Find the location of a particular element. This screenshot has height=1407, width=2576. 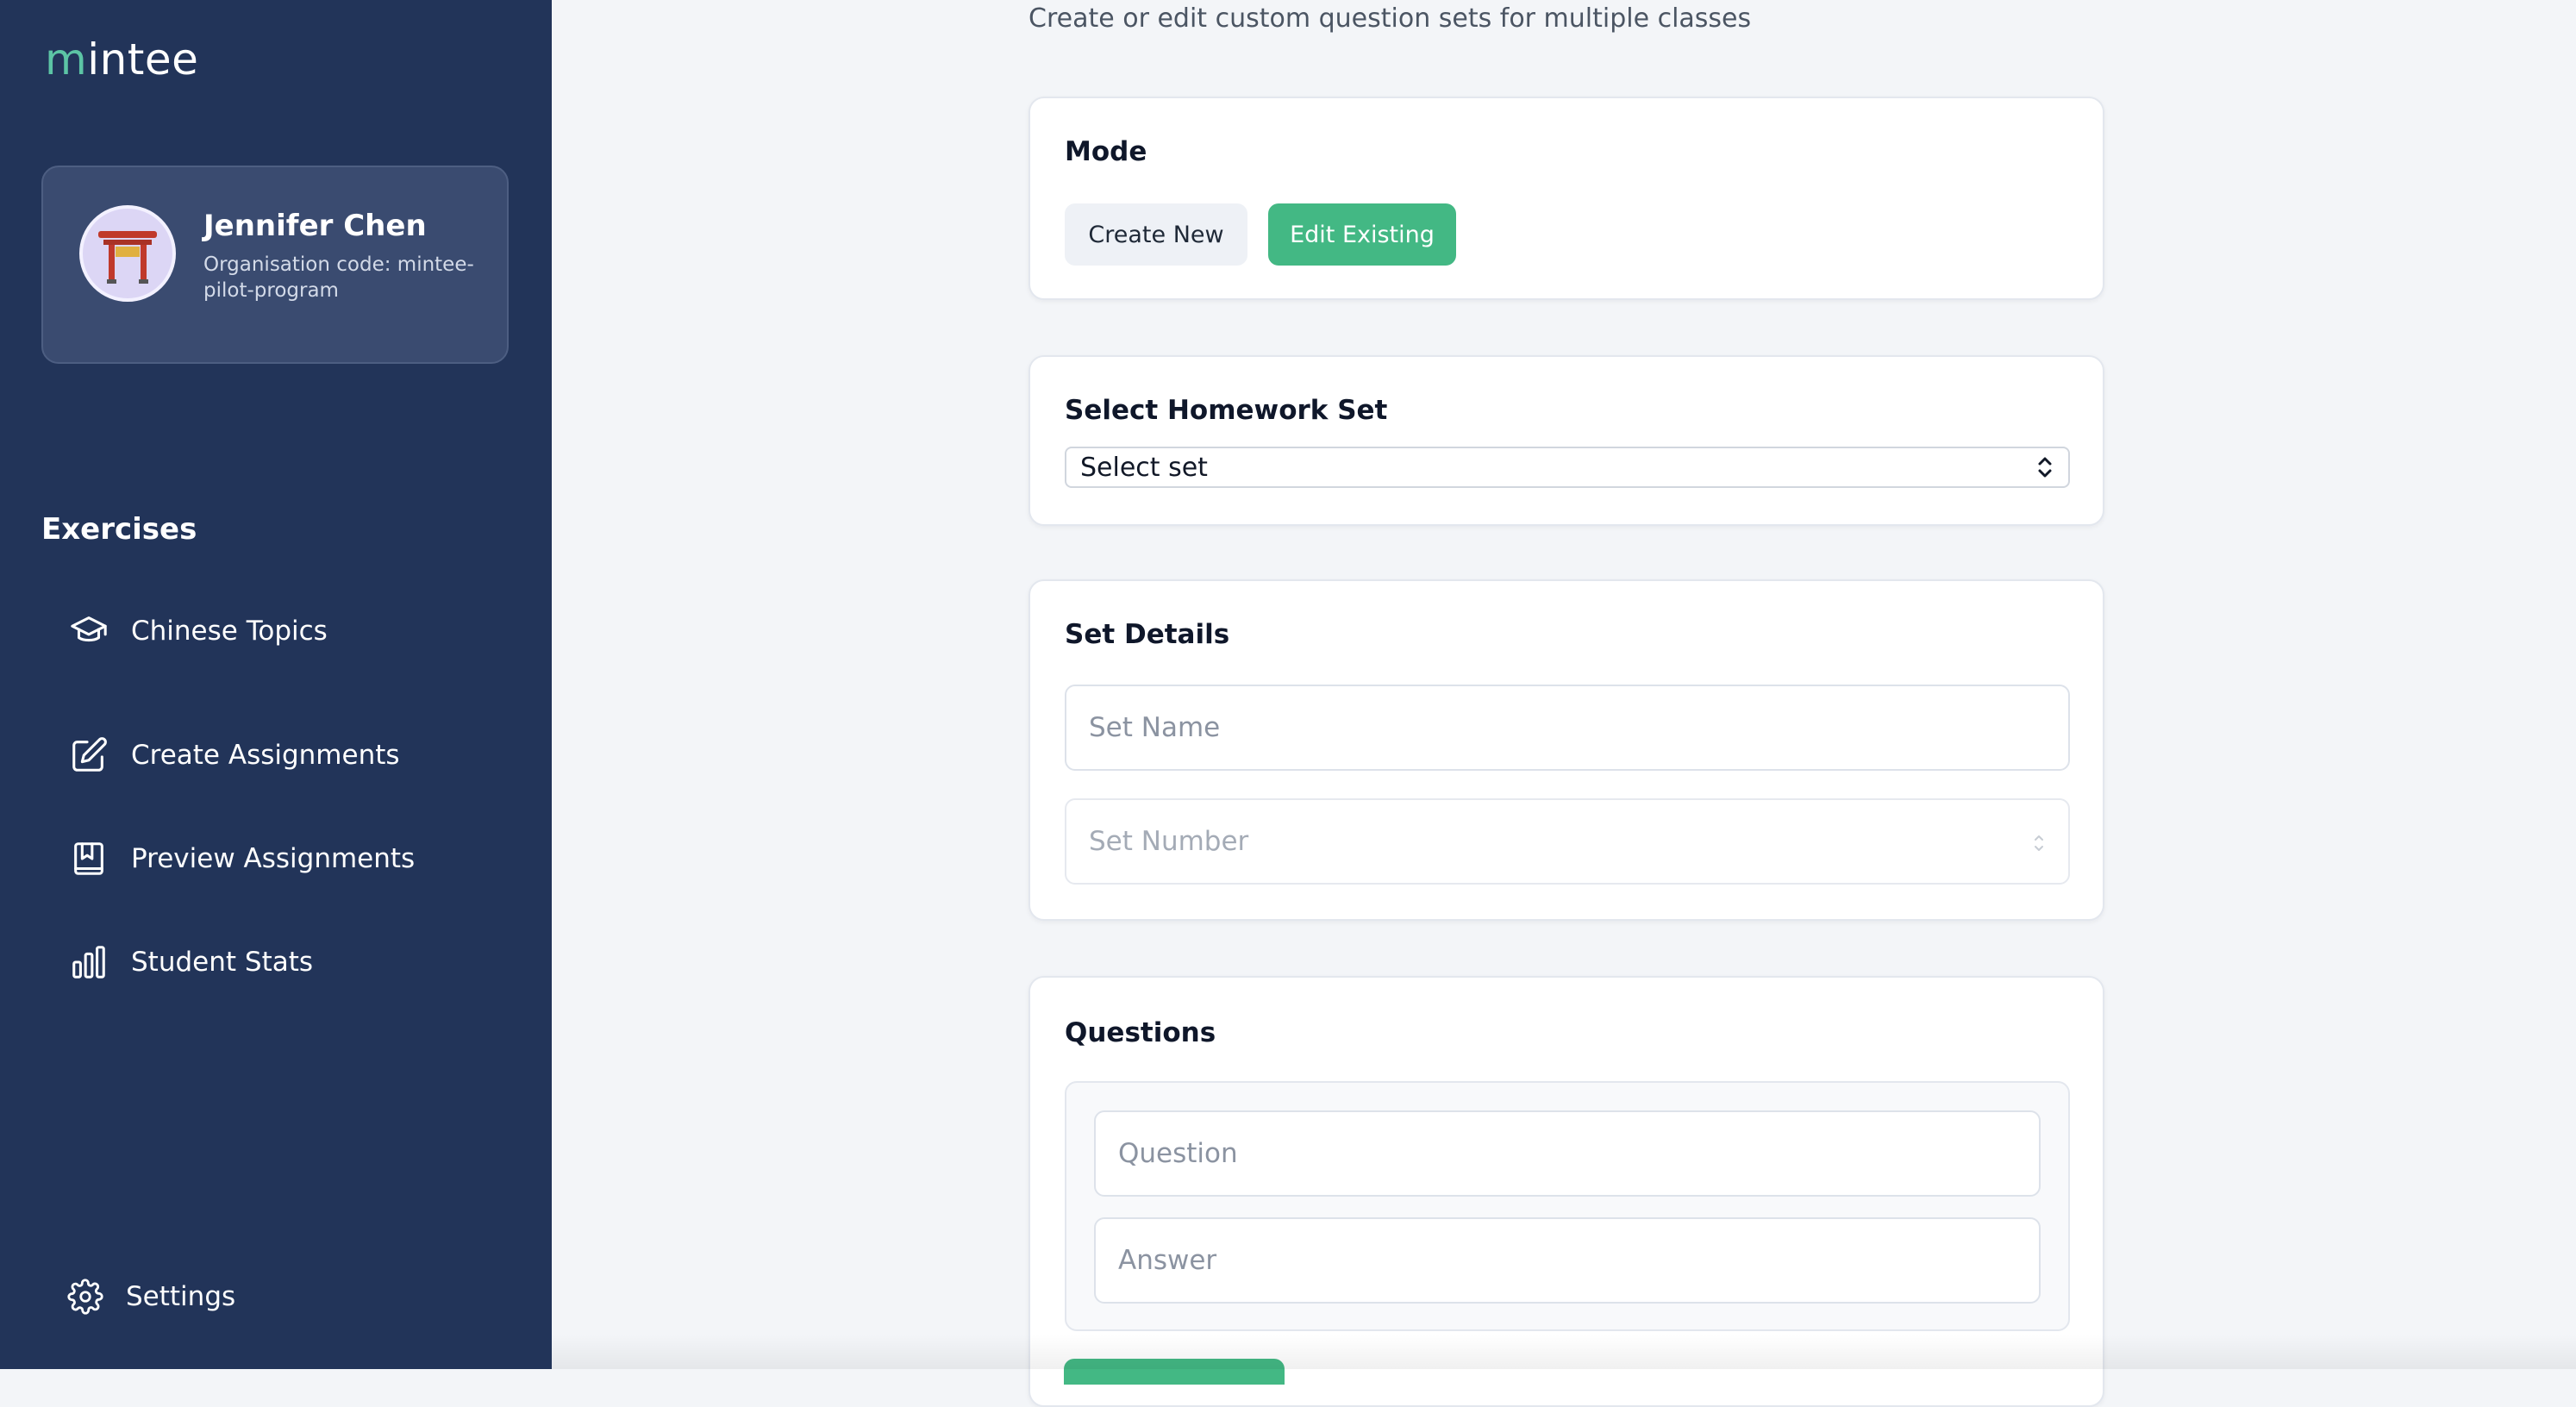

mode-card: Mode Create New Edit Existing is located at coordinates (1567, 198).